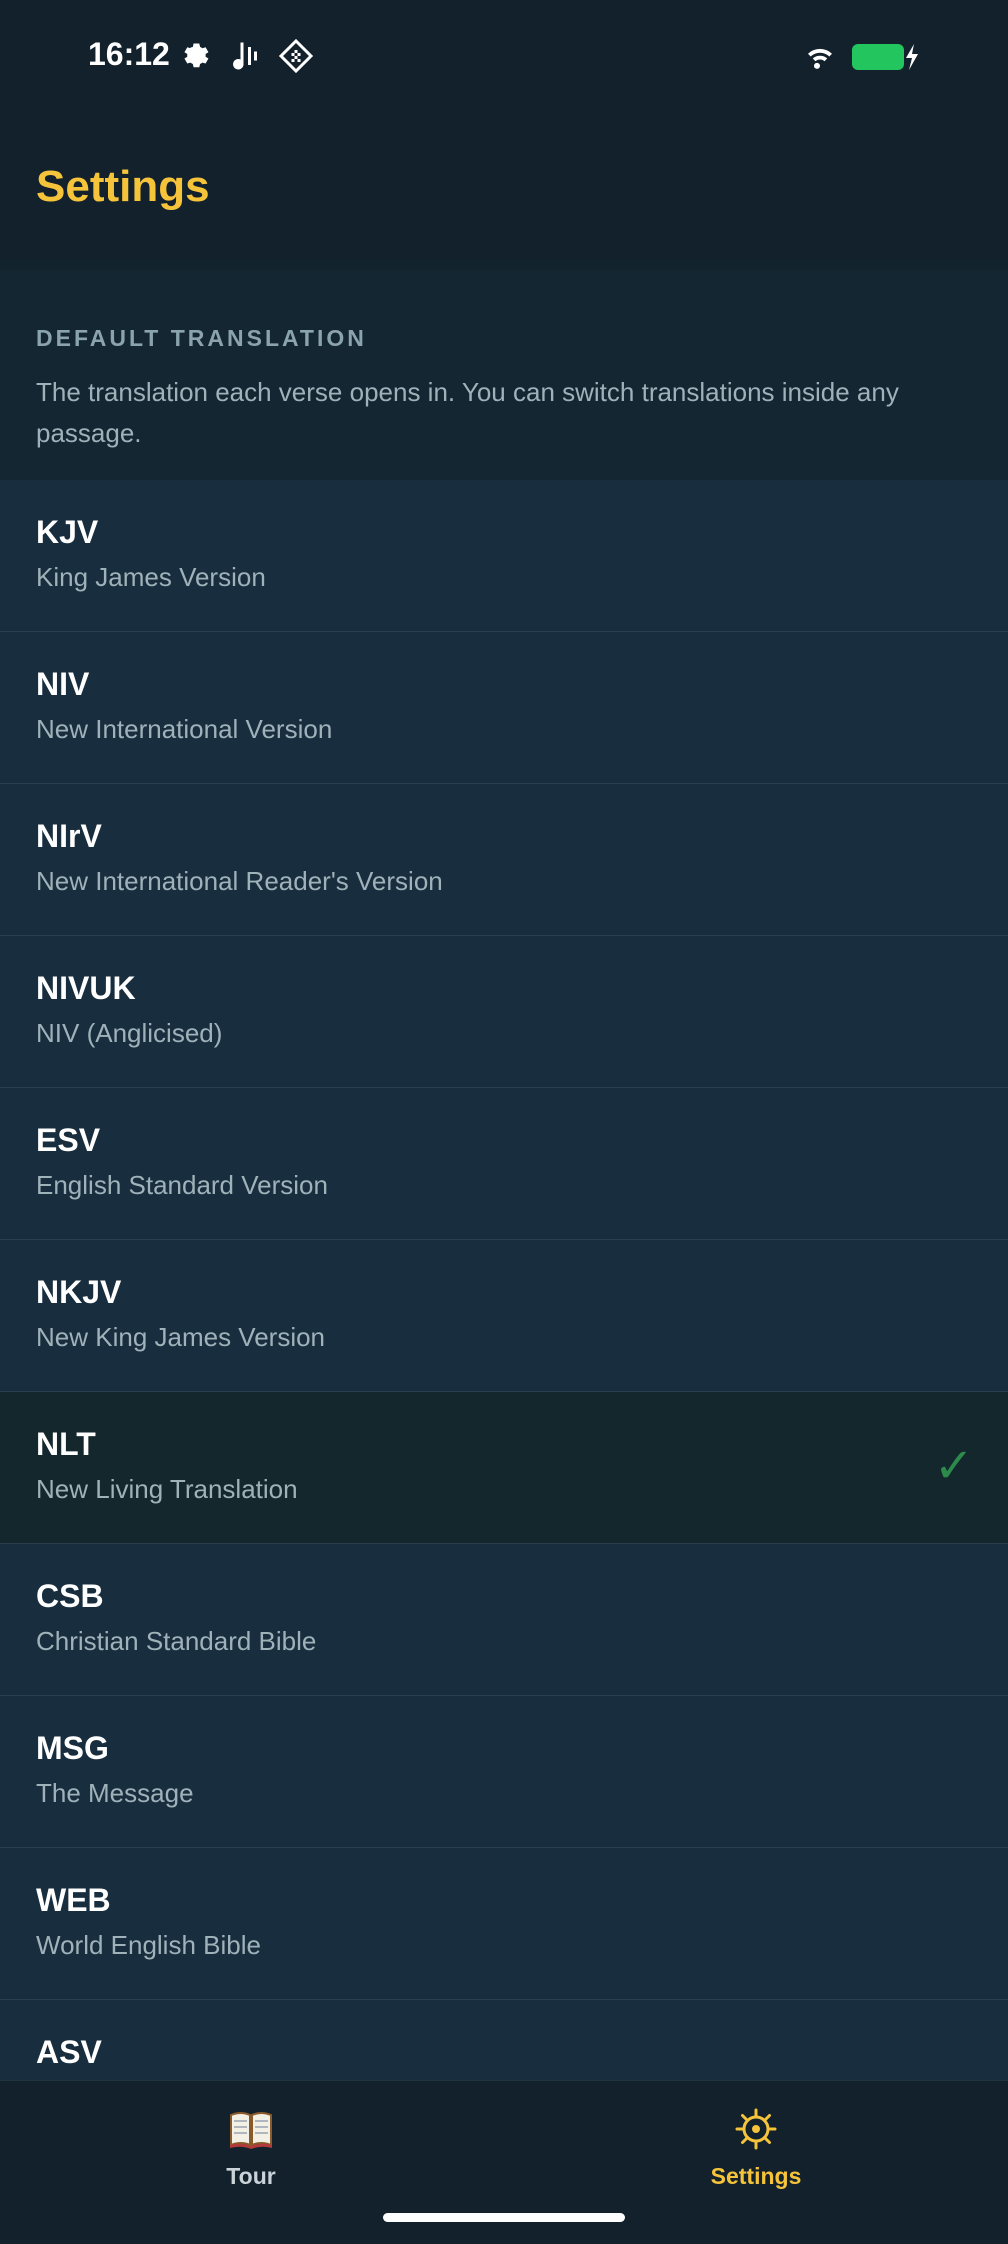 The image size is (1008, 2244). What do you see at coordinates (504, 2217) in the screenshot?
I see `home-indicator` at bounding box center [504, 2217].